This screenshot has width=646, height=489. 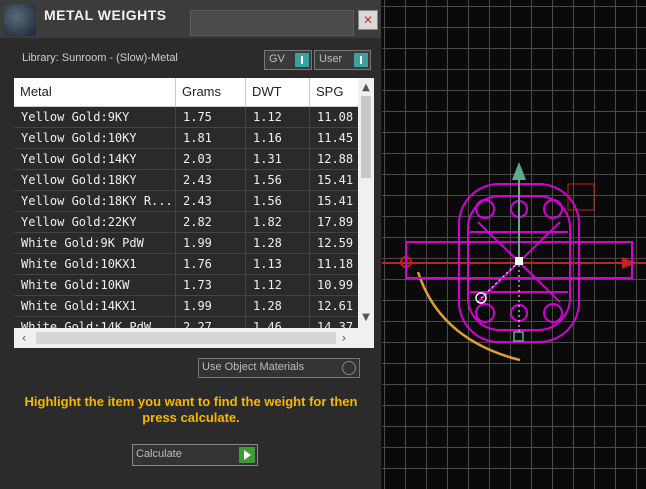 I want to click on cell-metal: Yellow Gold:18KY, so click(x=95, y=180).